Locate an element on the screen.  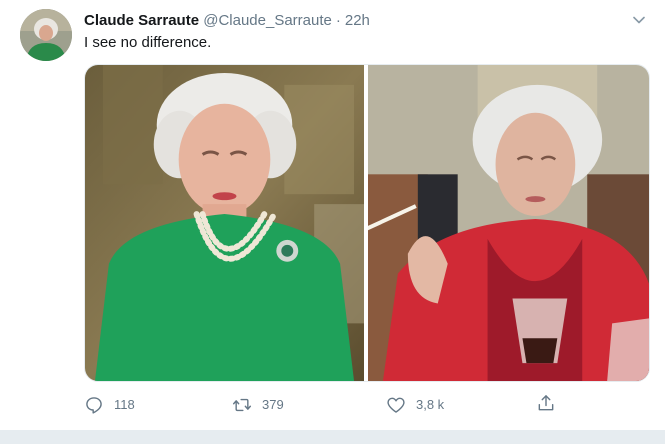
share-icon is located at coordinates (546, 403).